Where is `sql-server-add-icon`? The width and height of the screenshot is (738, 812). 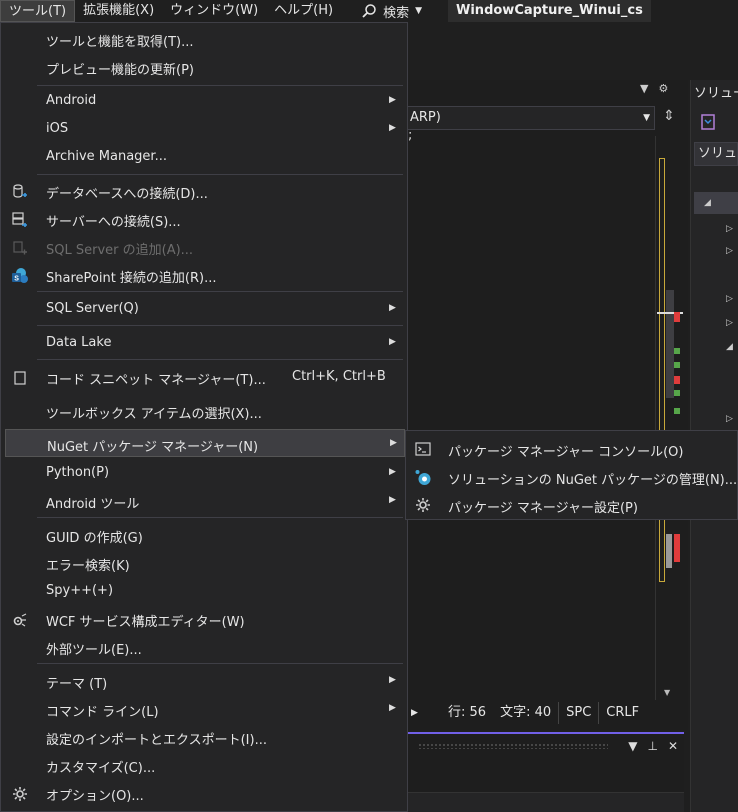
sql-server-add-icon is located at coordinates (20, 248).